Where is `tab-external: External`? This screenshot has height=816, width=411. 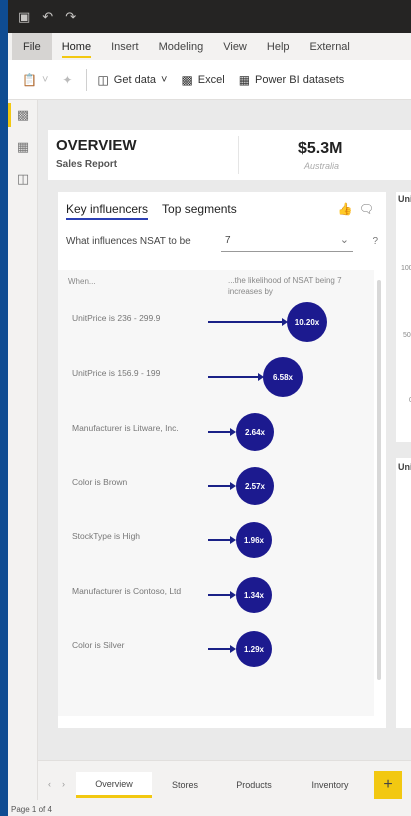
tab-external: External is located at coordinates (330, 46).